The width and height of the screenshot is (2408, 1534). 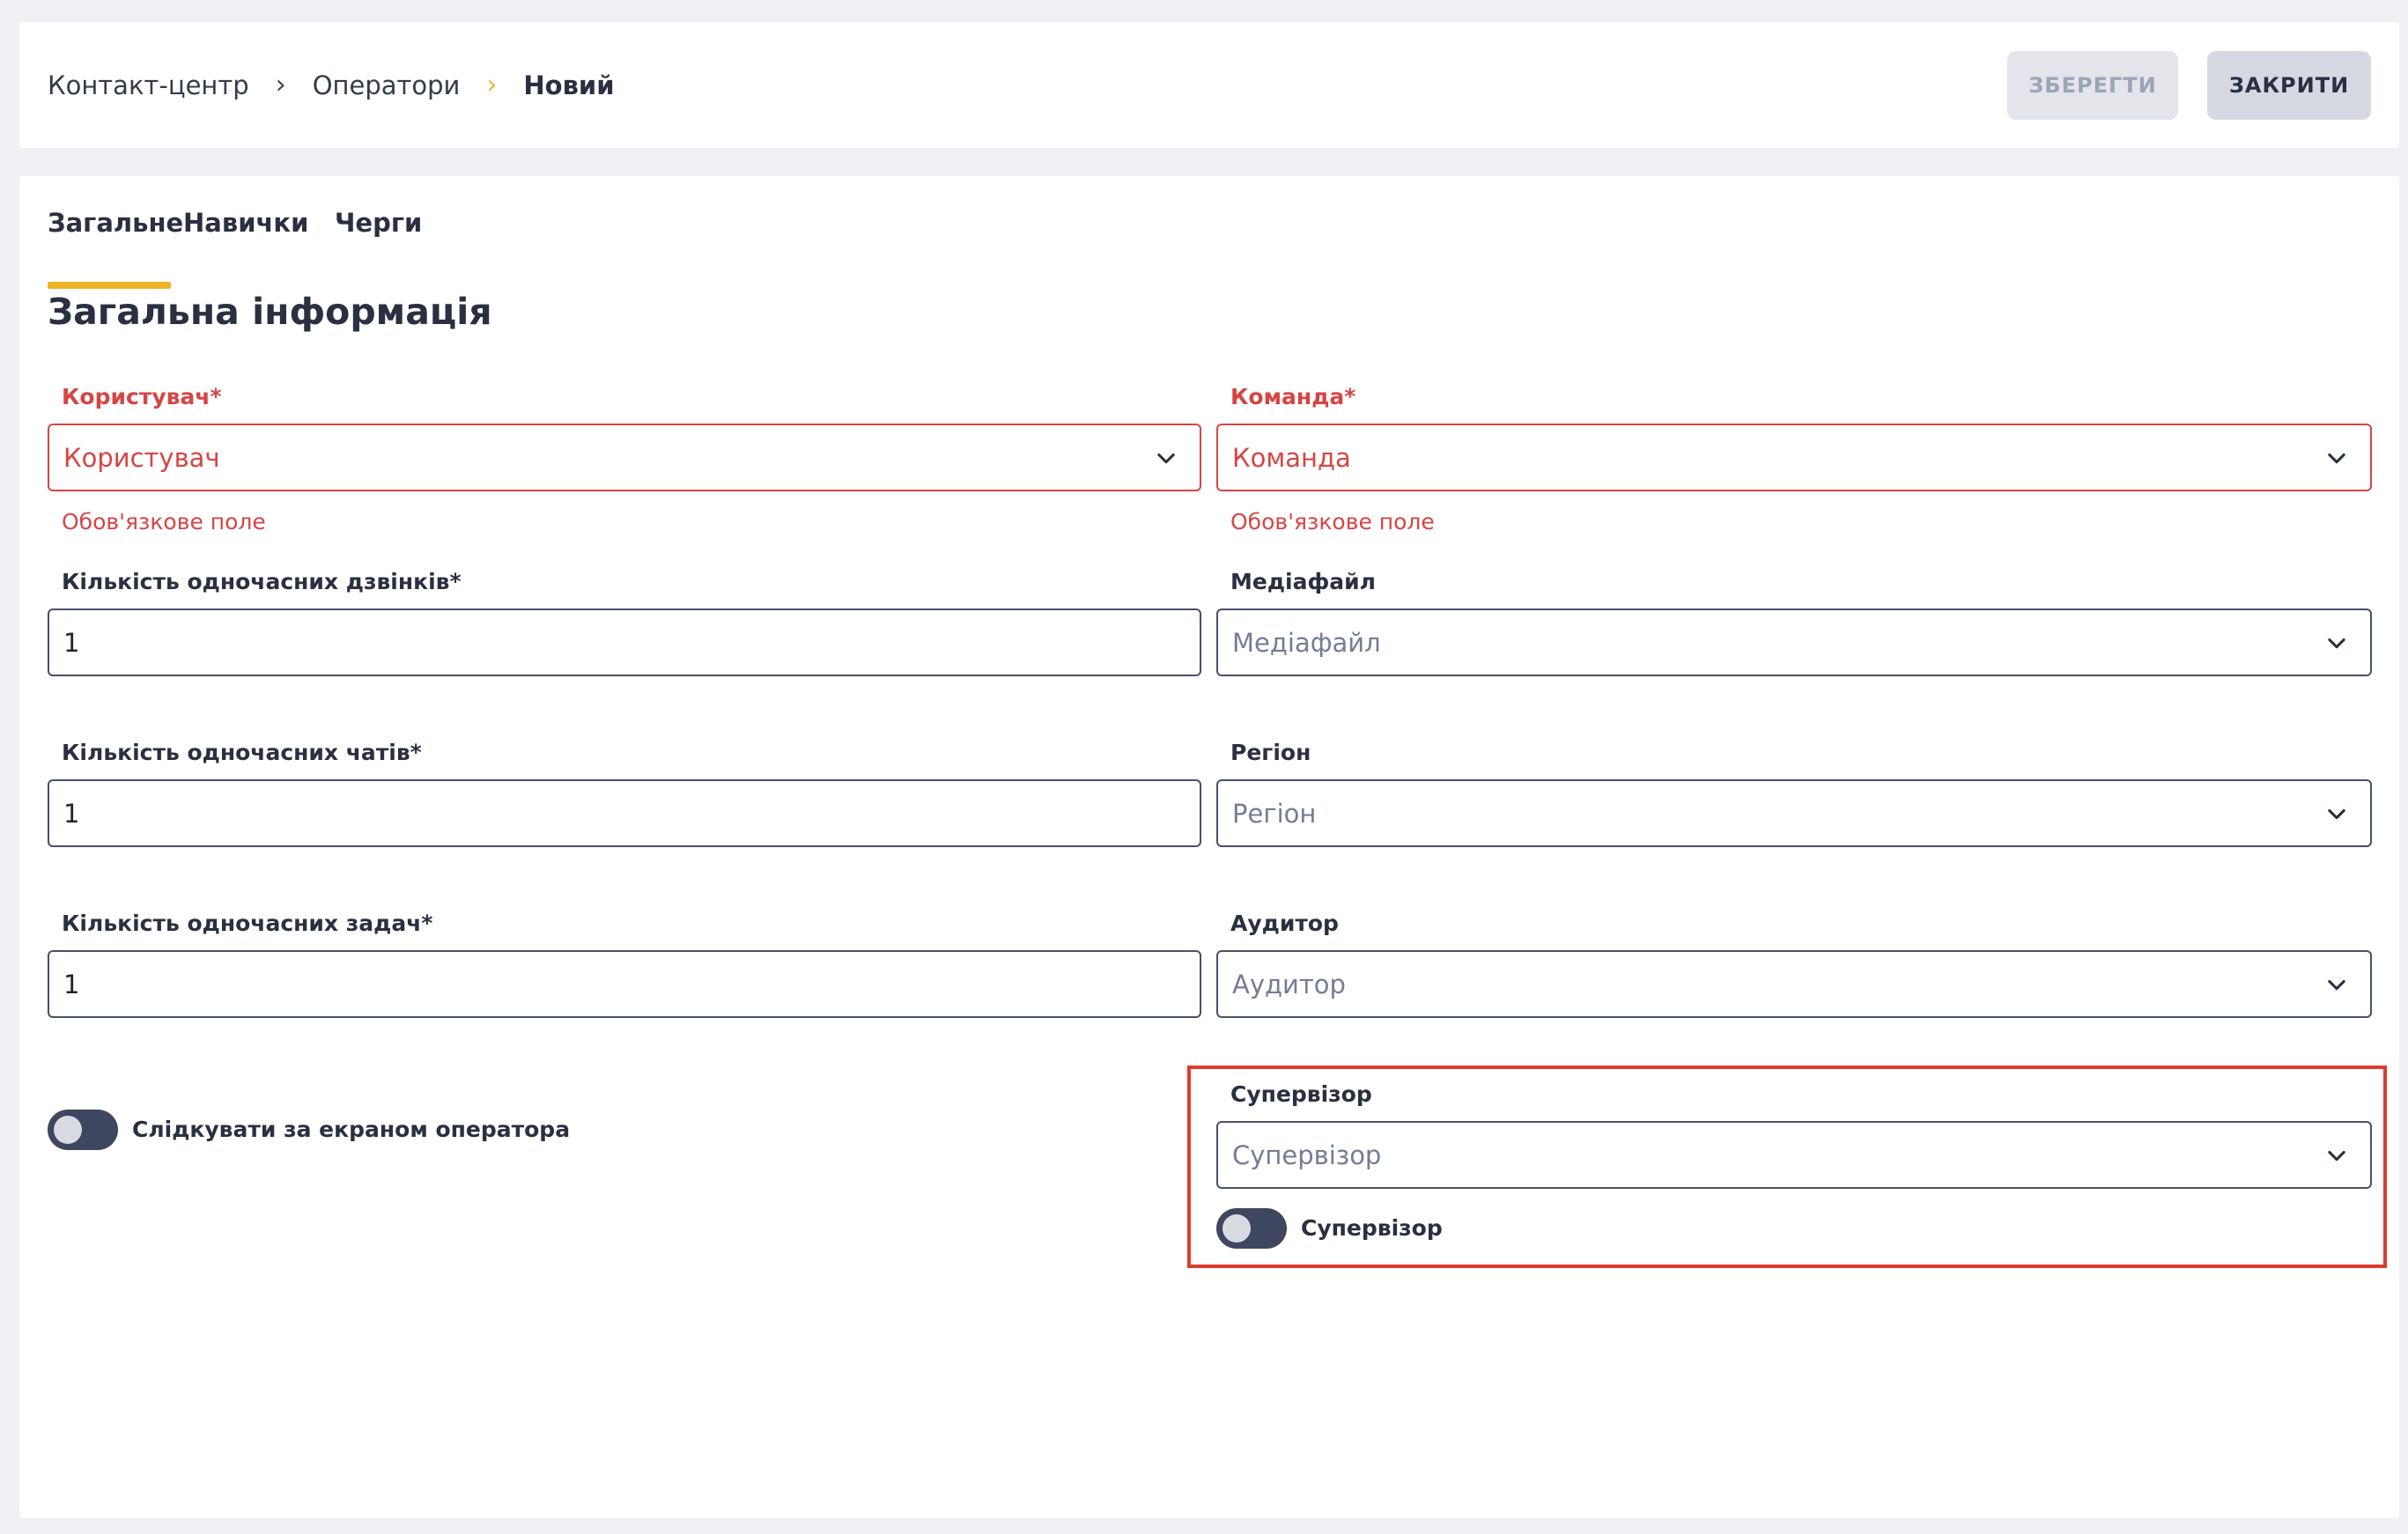 What do you see at coordinates (1284, 923) in the screenshot?
I see `auditor-label: Аудитор` at bounding box center [1284, 923].